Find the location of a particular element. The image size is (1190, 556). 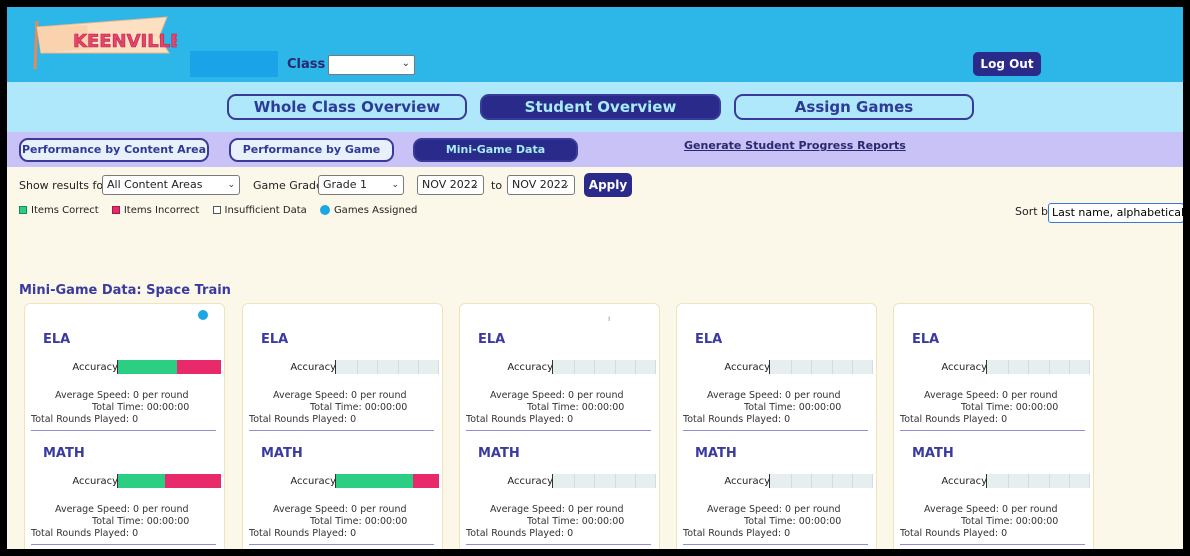

from-month-value: NOV 2022 is located at coordinates (450, 184).